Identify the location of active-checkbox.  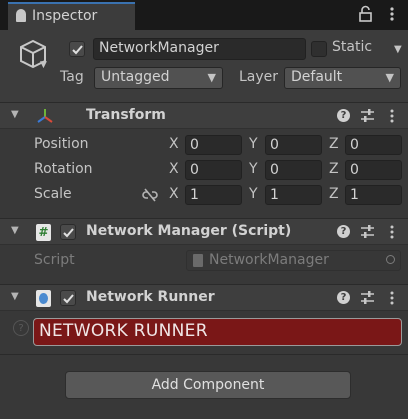
(77, 49).